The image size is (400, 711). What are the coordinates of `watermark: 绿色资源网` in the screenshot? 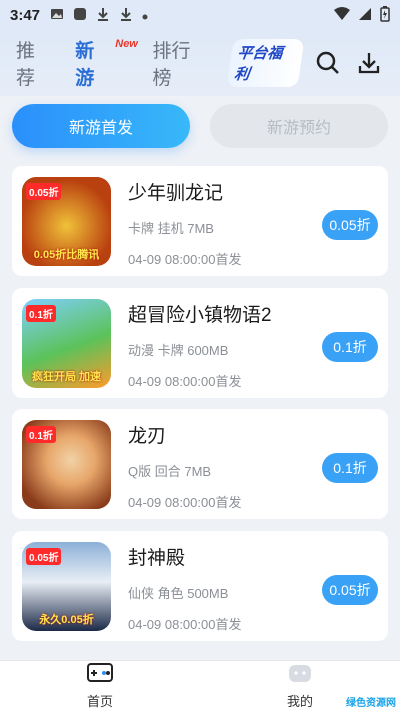 It's located at (371, 703).